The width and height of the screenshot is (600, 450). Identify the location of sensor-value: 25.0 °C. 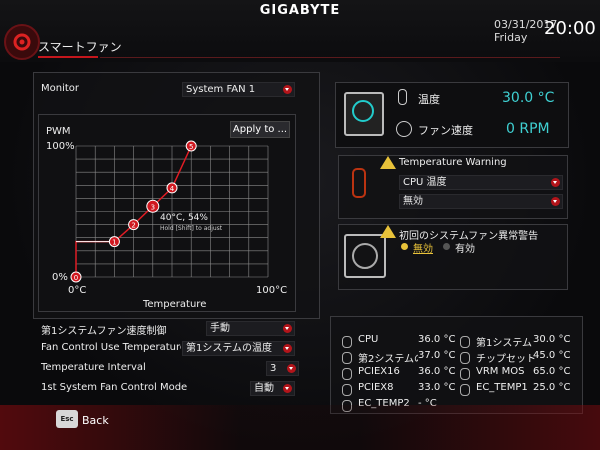
(552, 387).